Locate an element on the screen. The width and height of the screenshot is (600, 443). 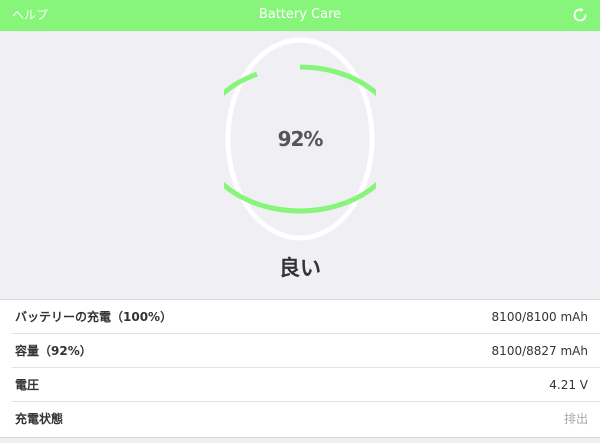
detail-row-voltage: 電圧 4.21 V is located at coordinates (300, 385).